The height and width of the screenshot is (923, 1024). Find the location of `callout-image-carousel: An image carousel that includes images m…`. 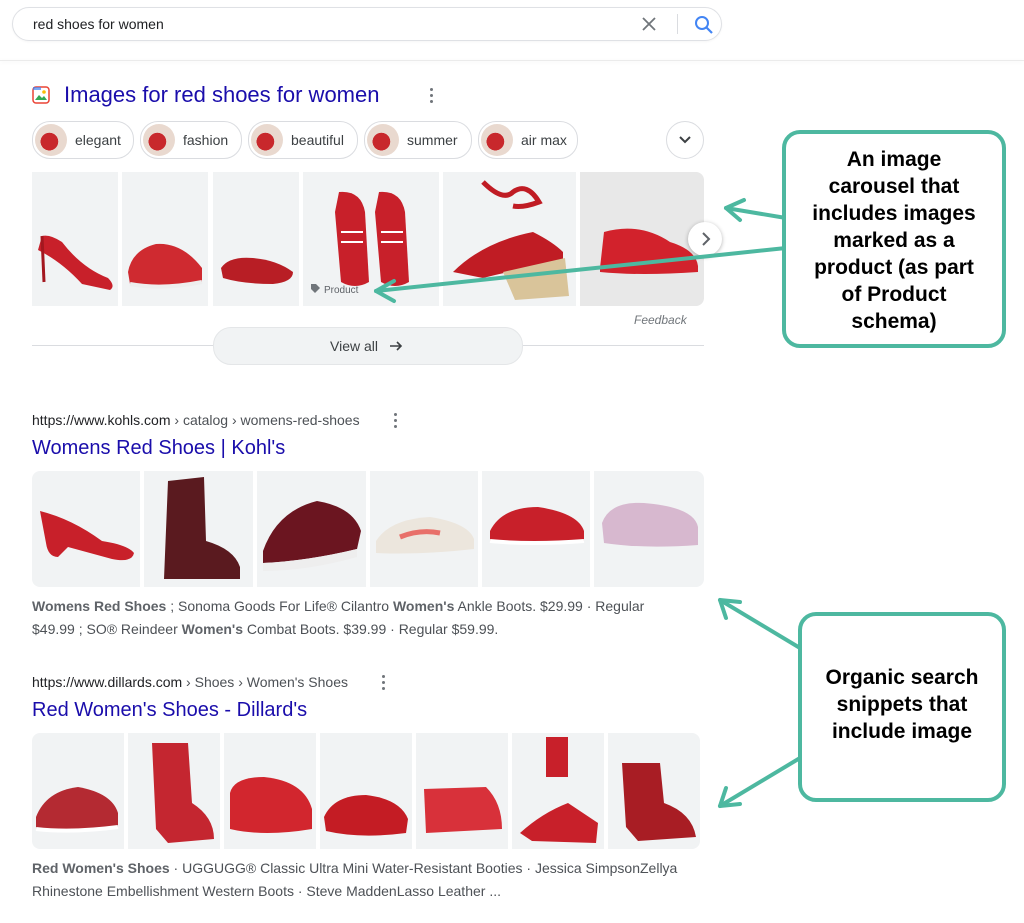

callout-image-carousel: An image carousel that includes images m… is located at coordinates (894, 239).